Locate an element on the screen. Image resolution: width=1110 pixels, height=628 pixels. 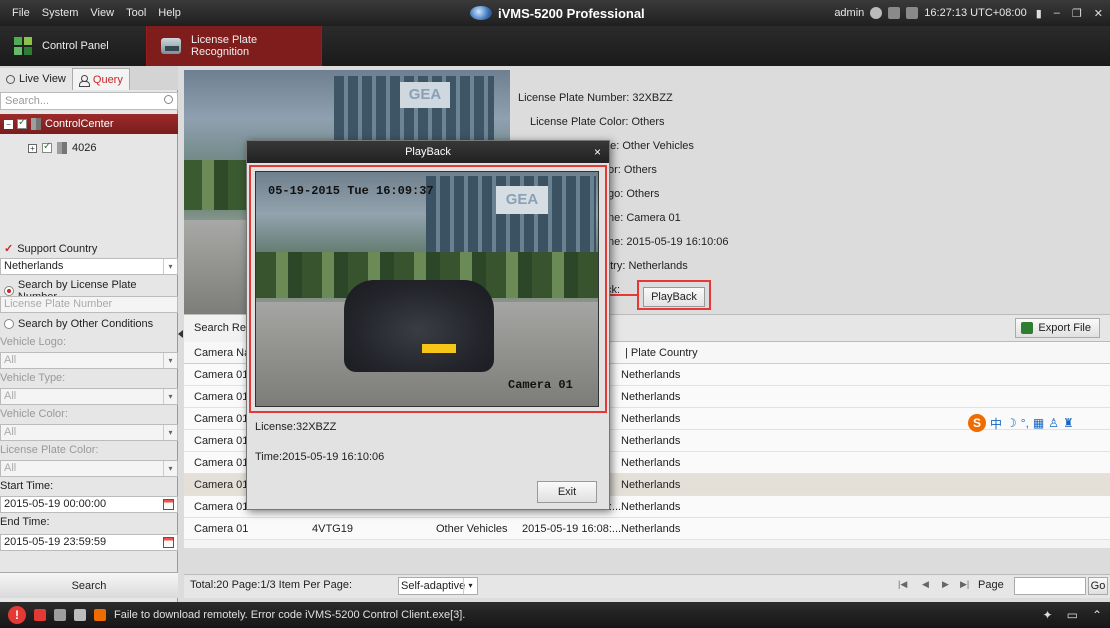
collapse-icon: − is located at coordinates (8, 124).